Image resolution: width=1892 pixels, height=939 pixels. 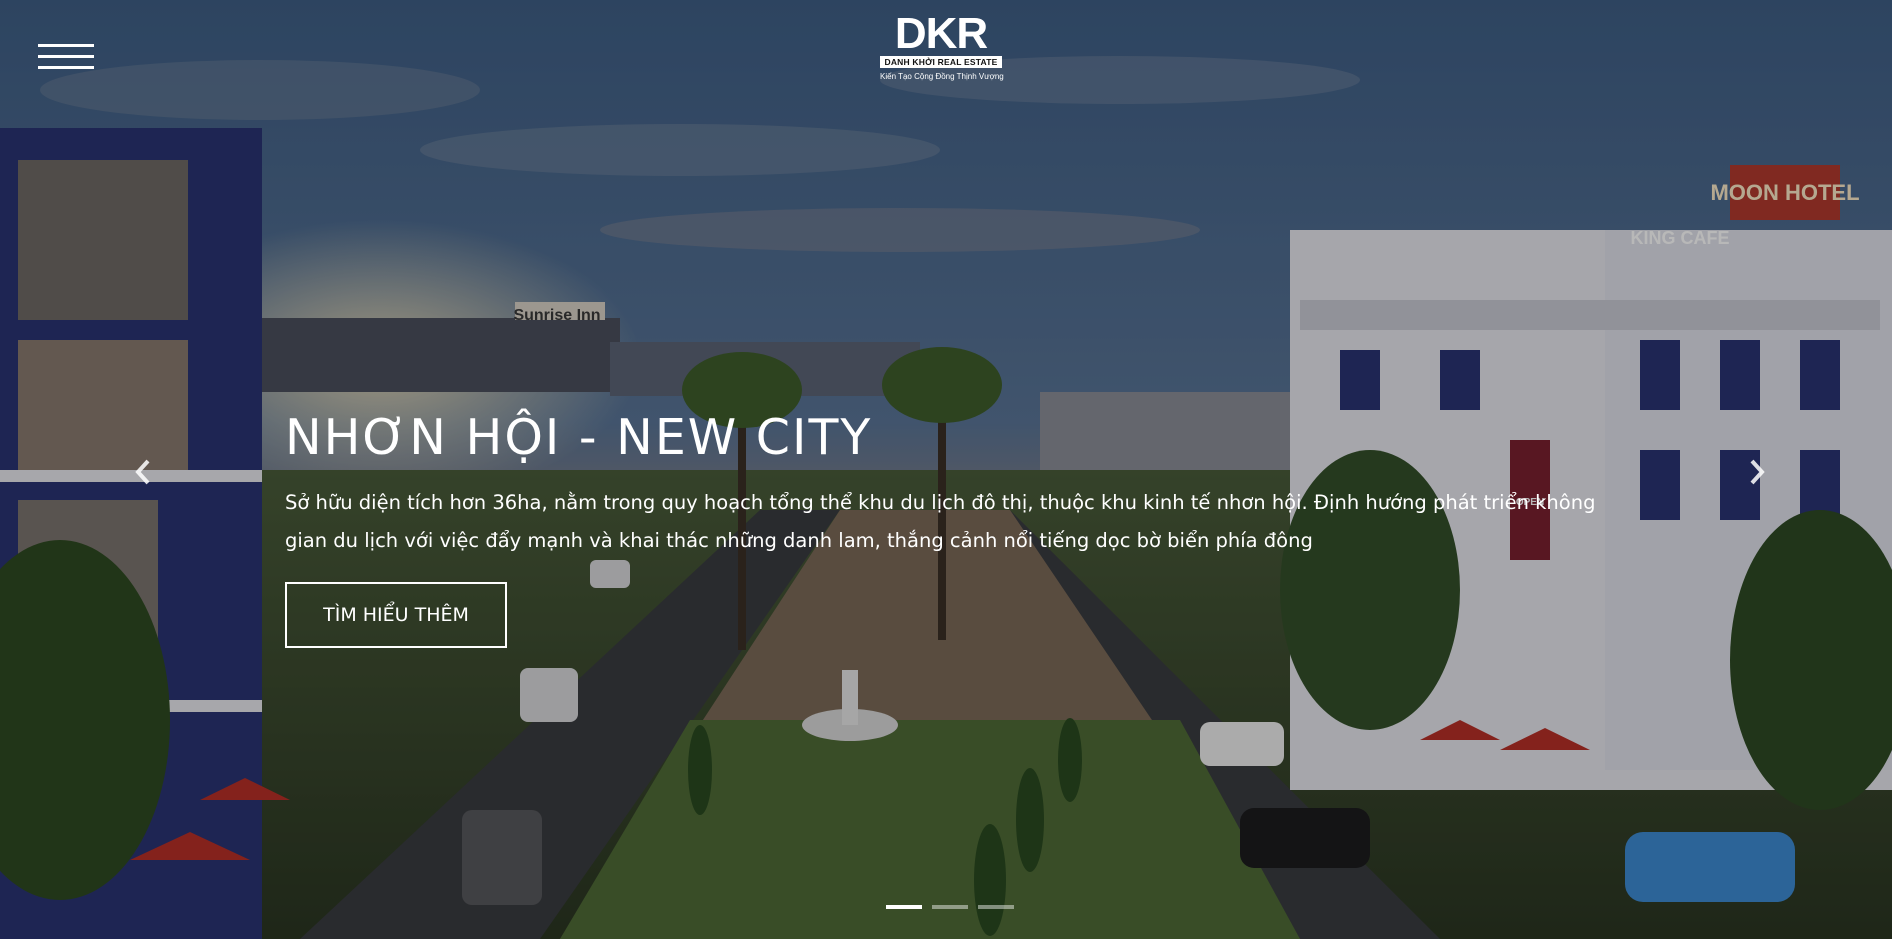 What do you see at coordinates (396, 615) in the screenshot?
I see `learn-more-button: TÌM HIỂU THÊM` at bounding box center [396, 615].